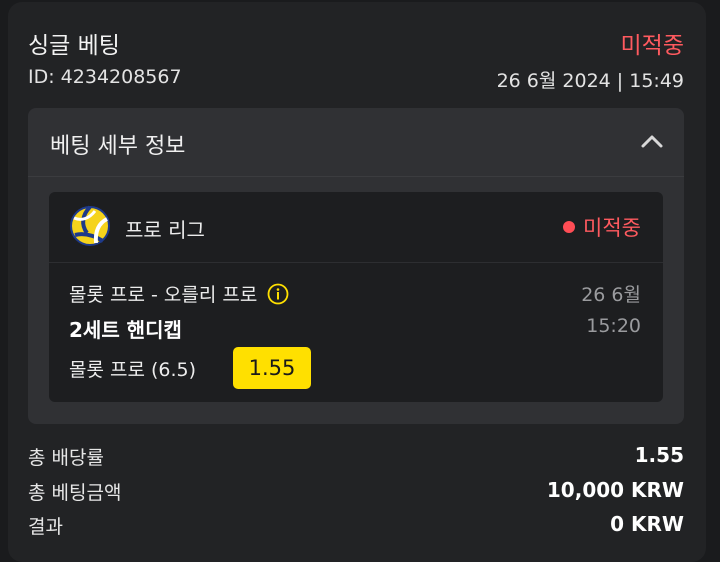 This screenshot has width=720, height=562. What do you see at coordinates (356, 227) in the screenshot?
I see `event-header: 프로 리그 미적중` at bounding box center [356, 227].